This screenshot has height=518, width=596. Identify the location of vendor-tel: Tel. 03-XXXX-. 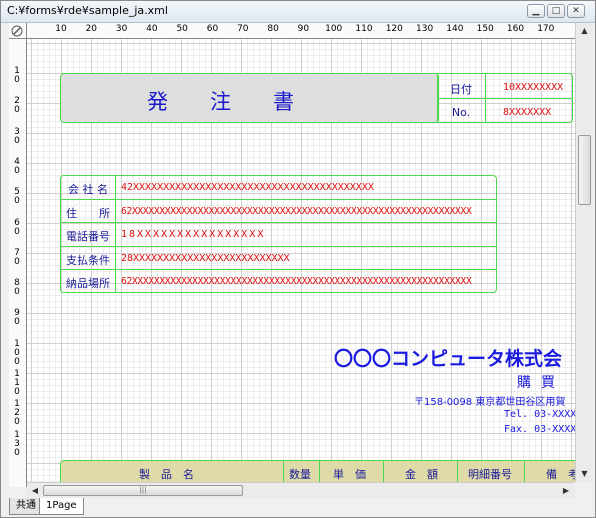
(539, 414).